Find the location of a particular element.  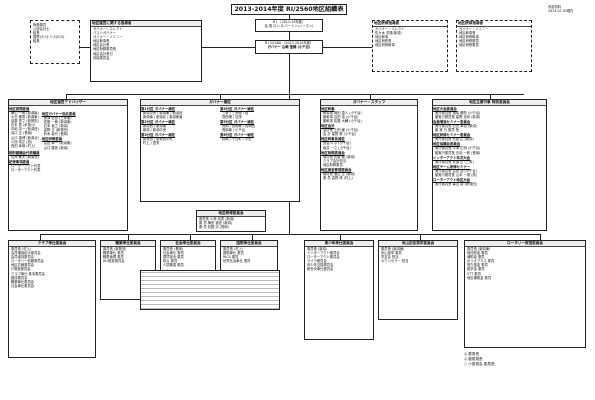

legend-item: ○ 小委員会 委員長 is located at coordinates (479, 364).